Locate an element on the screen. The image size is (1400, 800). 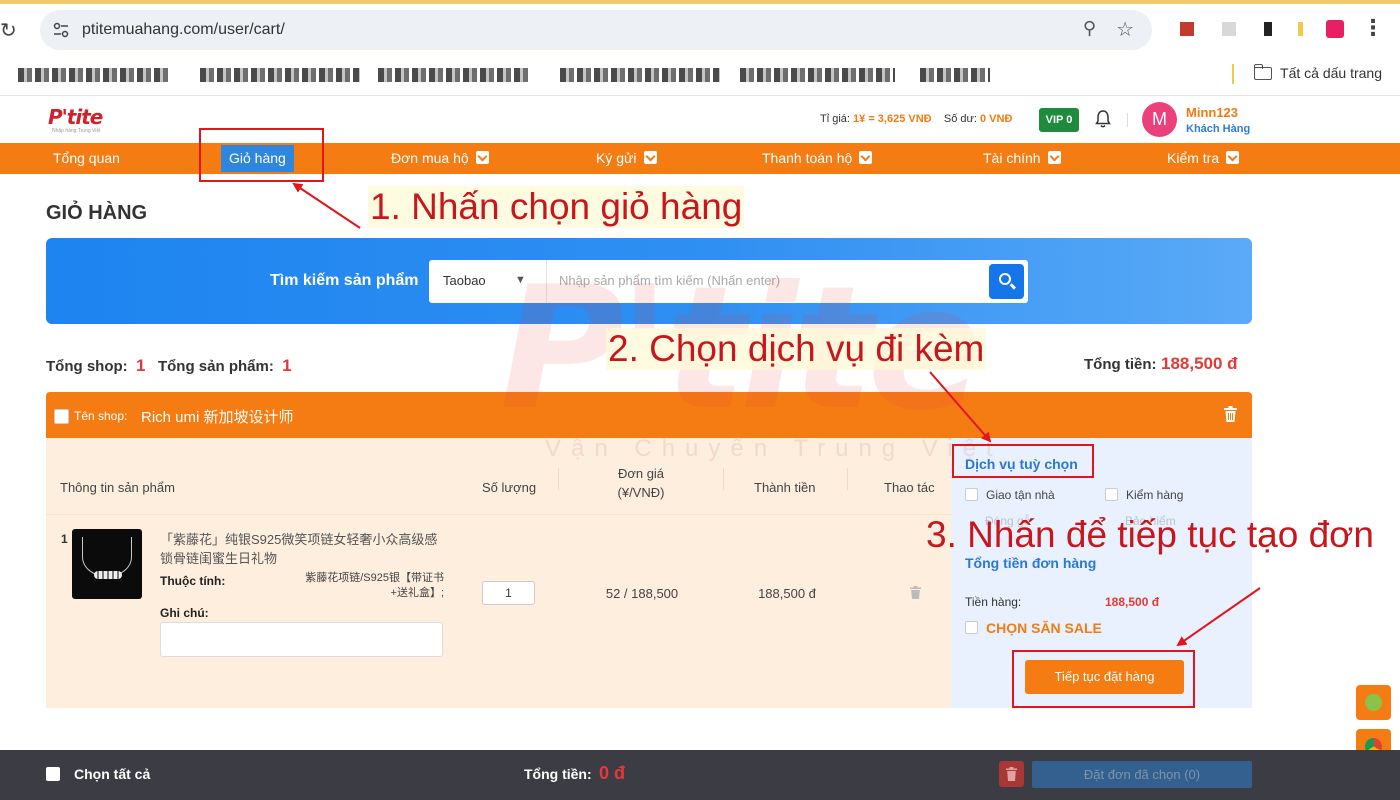
attribute-label: Thuộc tính: is located at coordinates (193, 581).